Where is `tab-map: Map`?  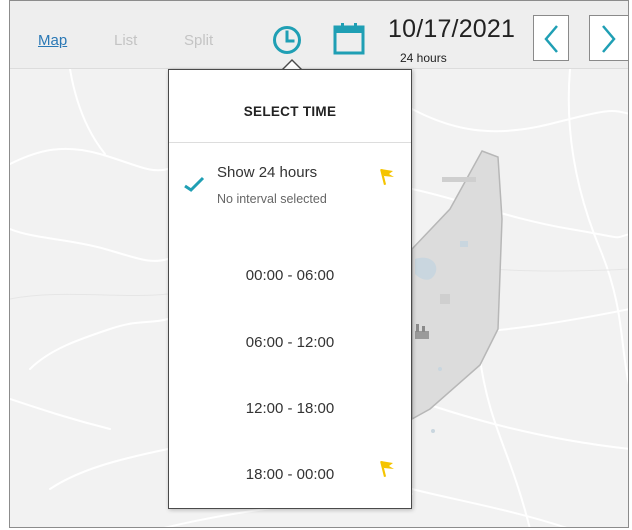
tab-map: Map is located at coordinates (52, 40).